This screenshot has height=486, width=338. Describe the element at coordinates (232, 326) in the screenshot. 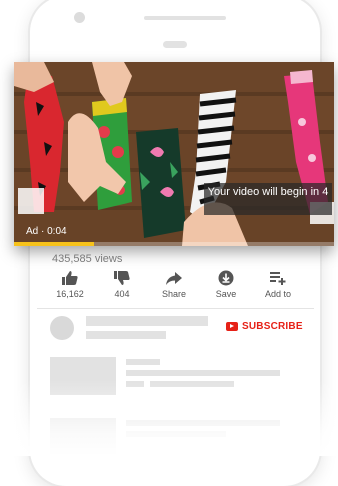

I see `youtube-logo-icon` at that location.